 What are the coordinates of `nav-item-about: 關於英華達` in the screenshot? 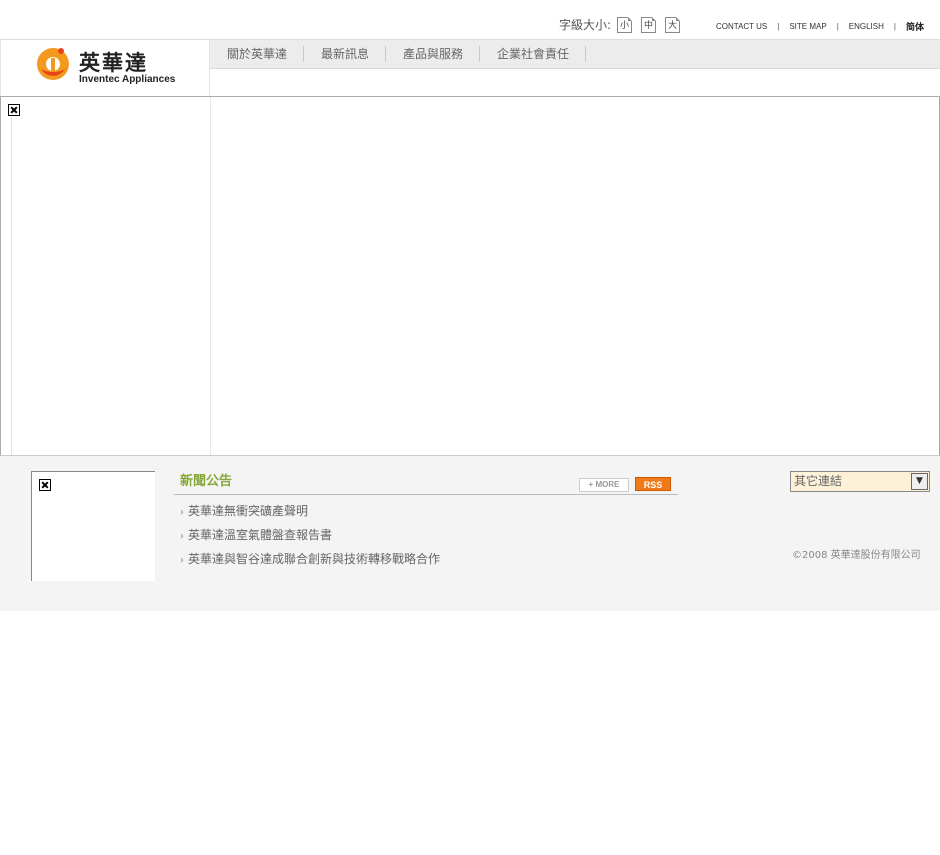 It's located at (257, 54).